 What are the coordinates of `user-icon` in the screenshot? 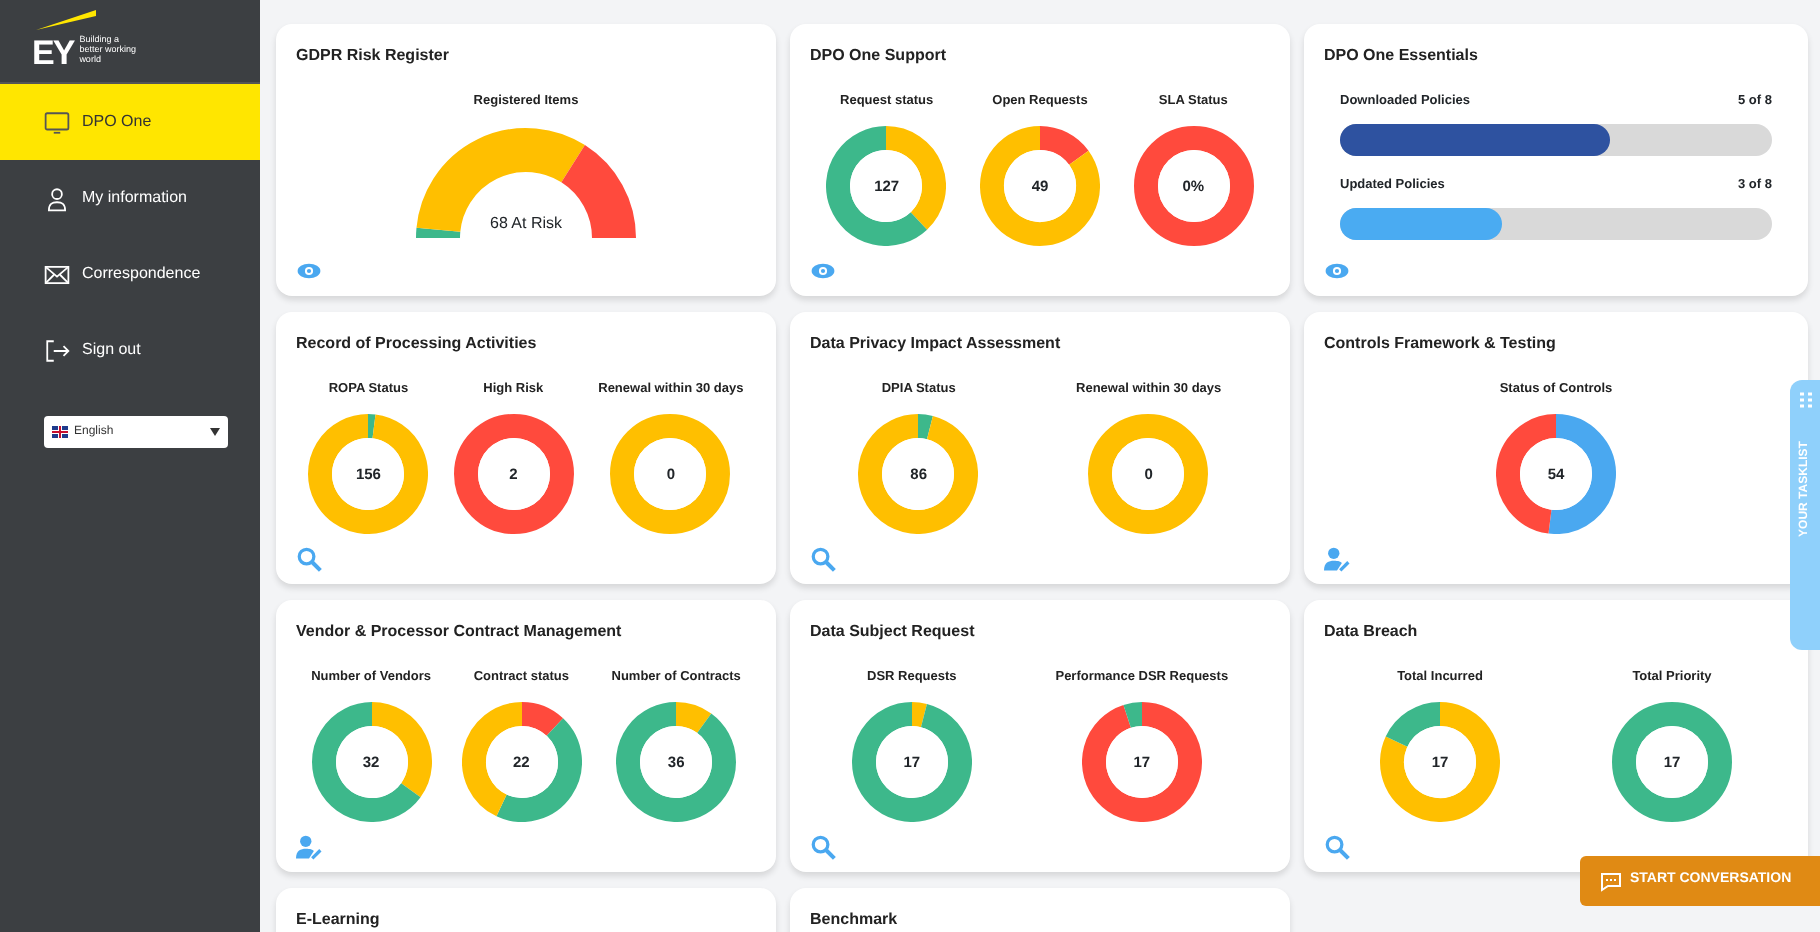 It's located at (57, 198).